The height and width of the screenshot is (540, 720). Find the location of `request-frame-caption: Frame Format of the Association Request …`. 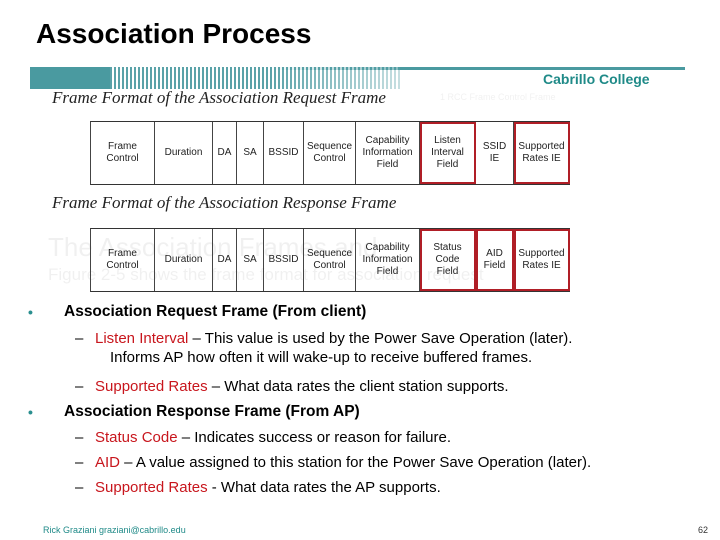

request-frame-caption: Frame Format of the Association Request … is located at coordinates (219, 97).